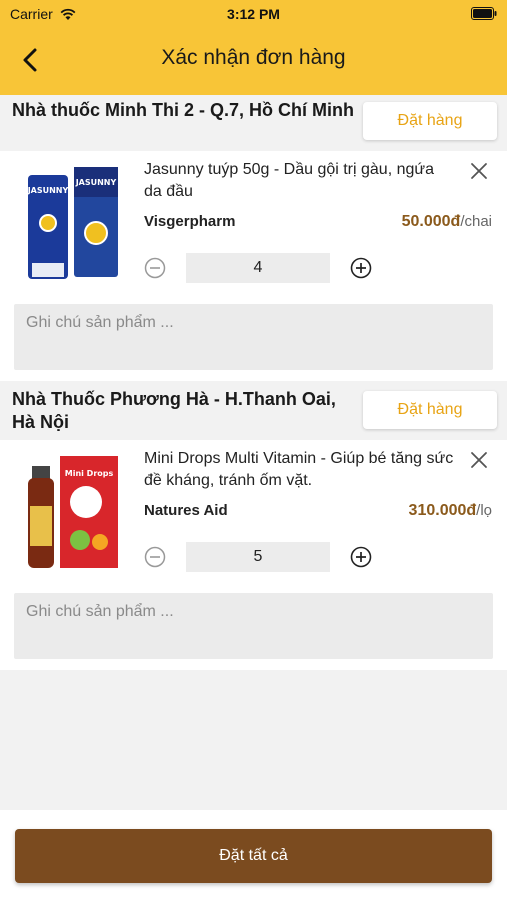 Image resolution: width=507 pixels, height=900 pixels. What do you see at coordinates (431, 221) in the screenshot?
I see `price-amount: 50.000đ` at bounding box center [431, 221].